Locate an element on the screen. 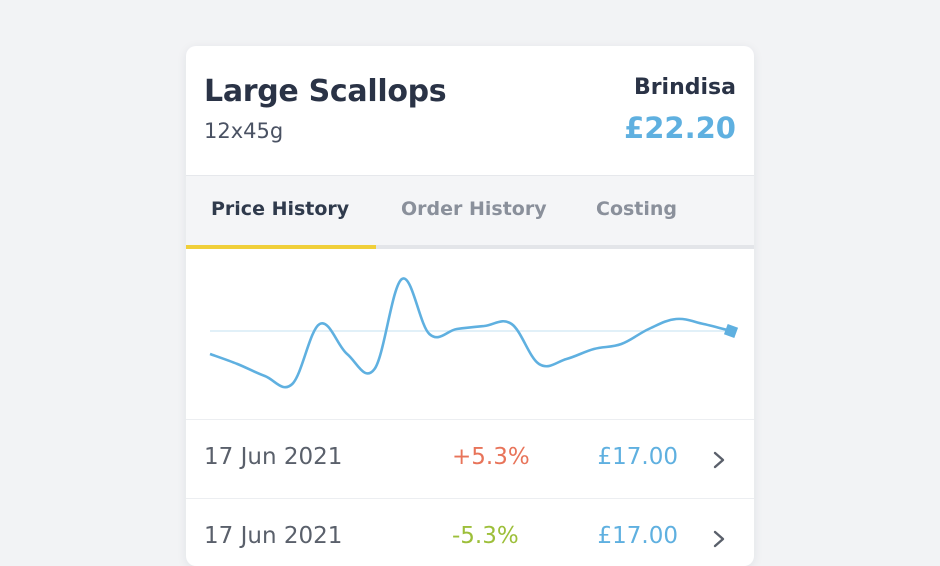  price-history-row: 17 Jun 2021 +5.3% £17.00 is located at coordinates (470, 458).